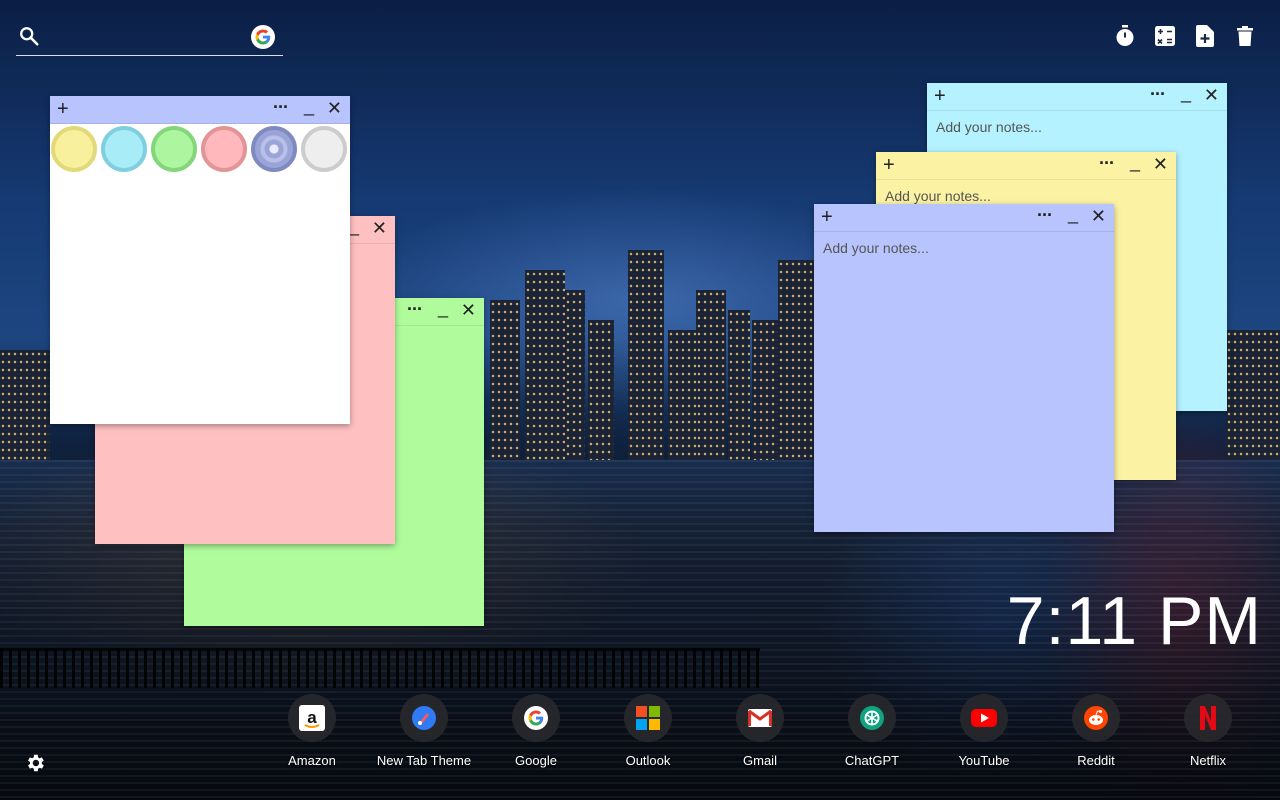 This screenshot has width=1280, height=800. What do you see at coordinates (1125, 36) in the screenshot?
I see `timer-icon` at bounding box center [1125, 36].